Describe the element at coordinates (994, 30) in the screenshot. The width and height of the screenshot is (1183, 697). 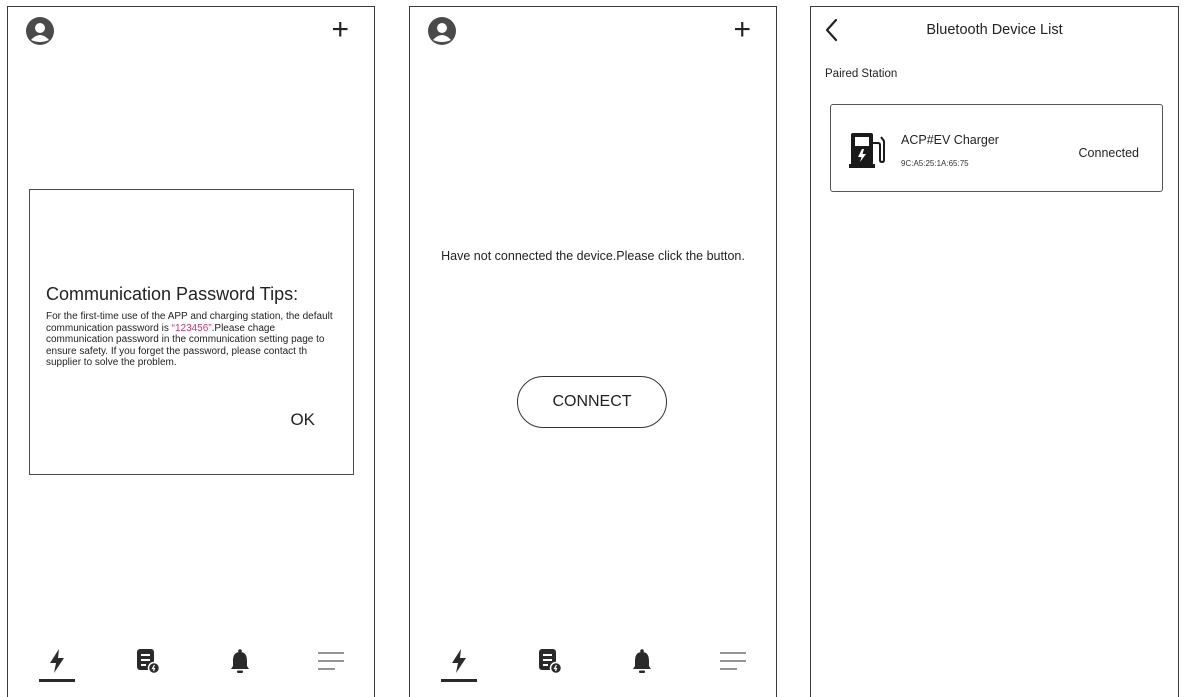
I see `page-title: Bluetooth Device List` at that location.